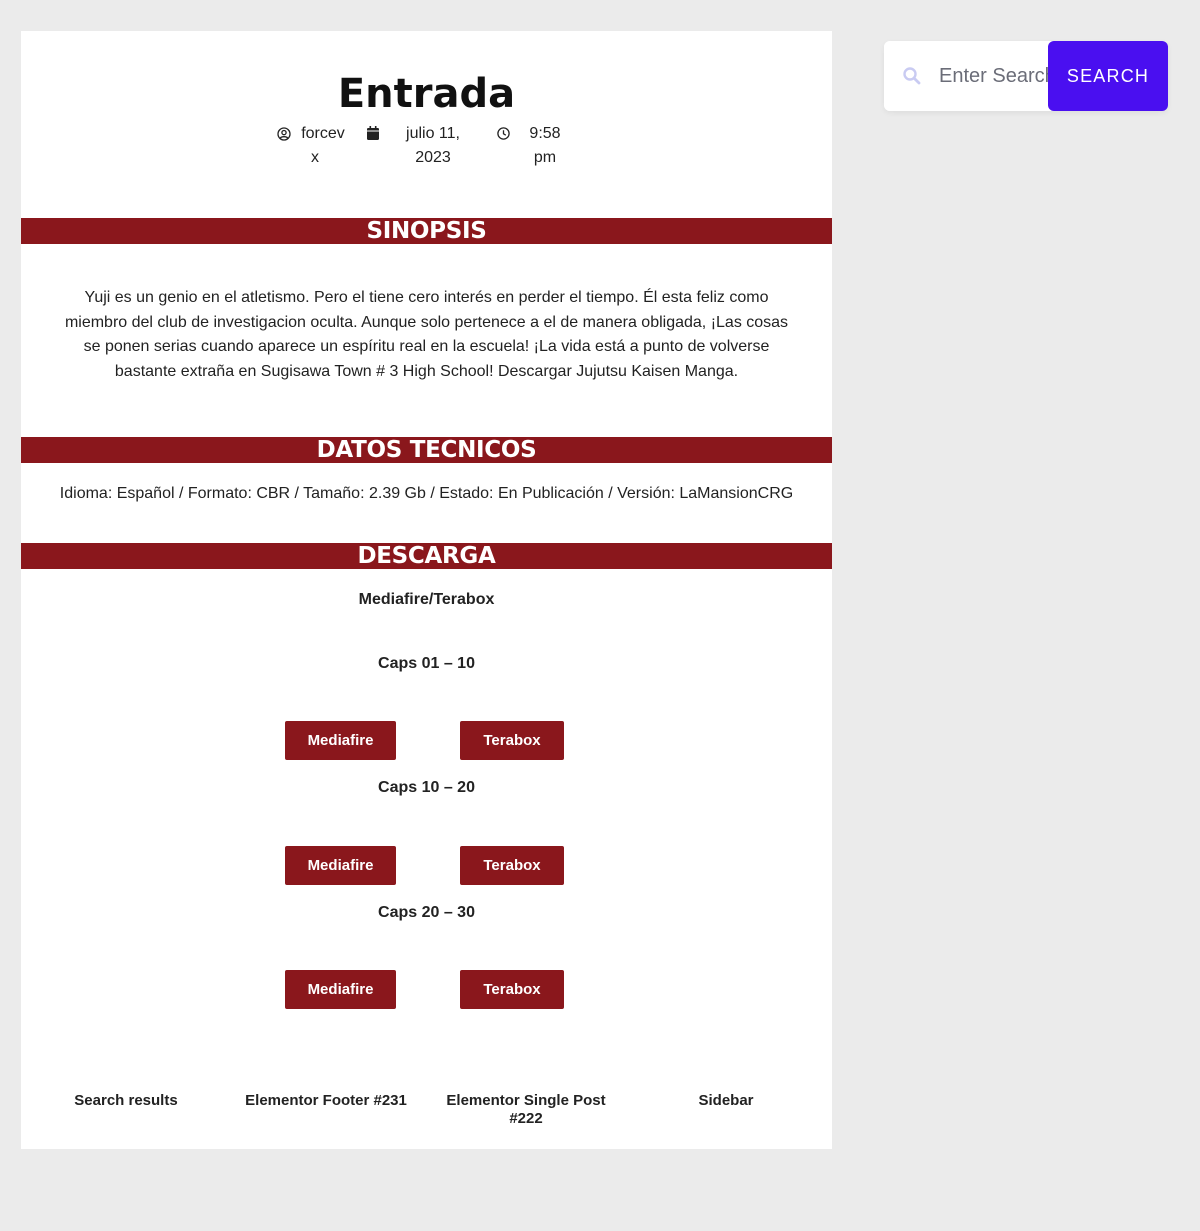  I want to click on search-form: SEARCH, so click(1026, 76).